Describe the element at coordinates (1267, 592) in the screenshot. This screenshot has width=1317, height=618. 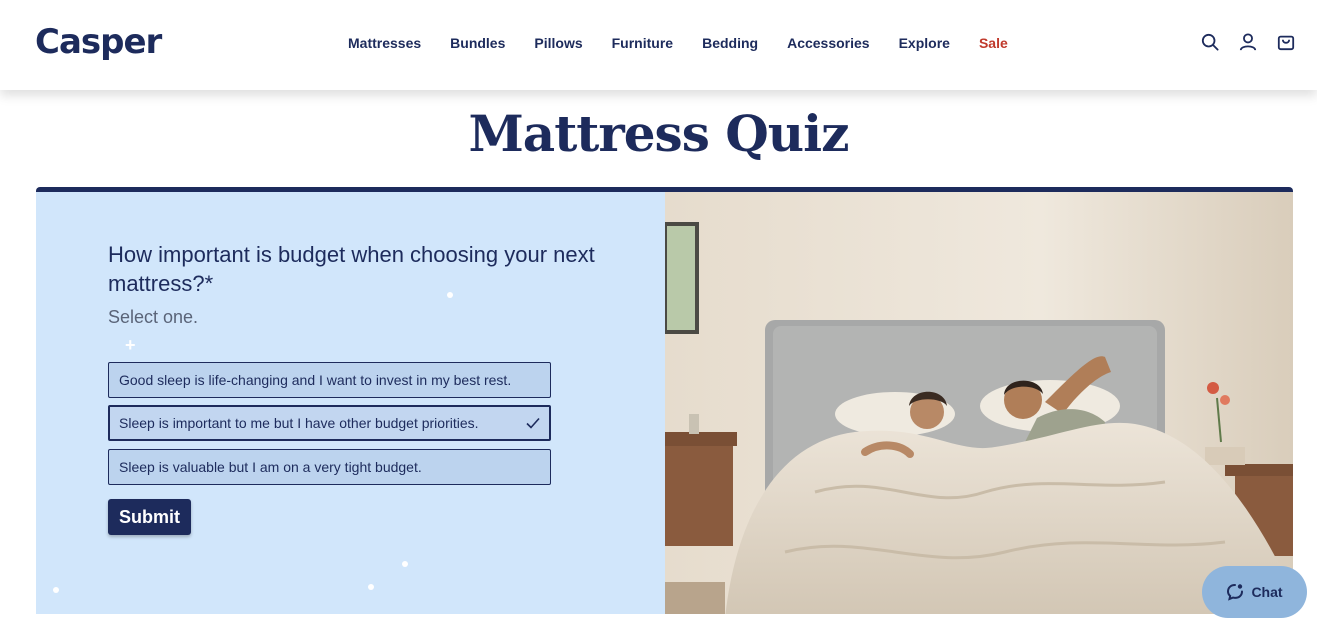
I see `chat-label: Chat` at that location.